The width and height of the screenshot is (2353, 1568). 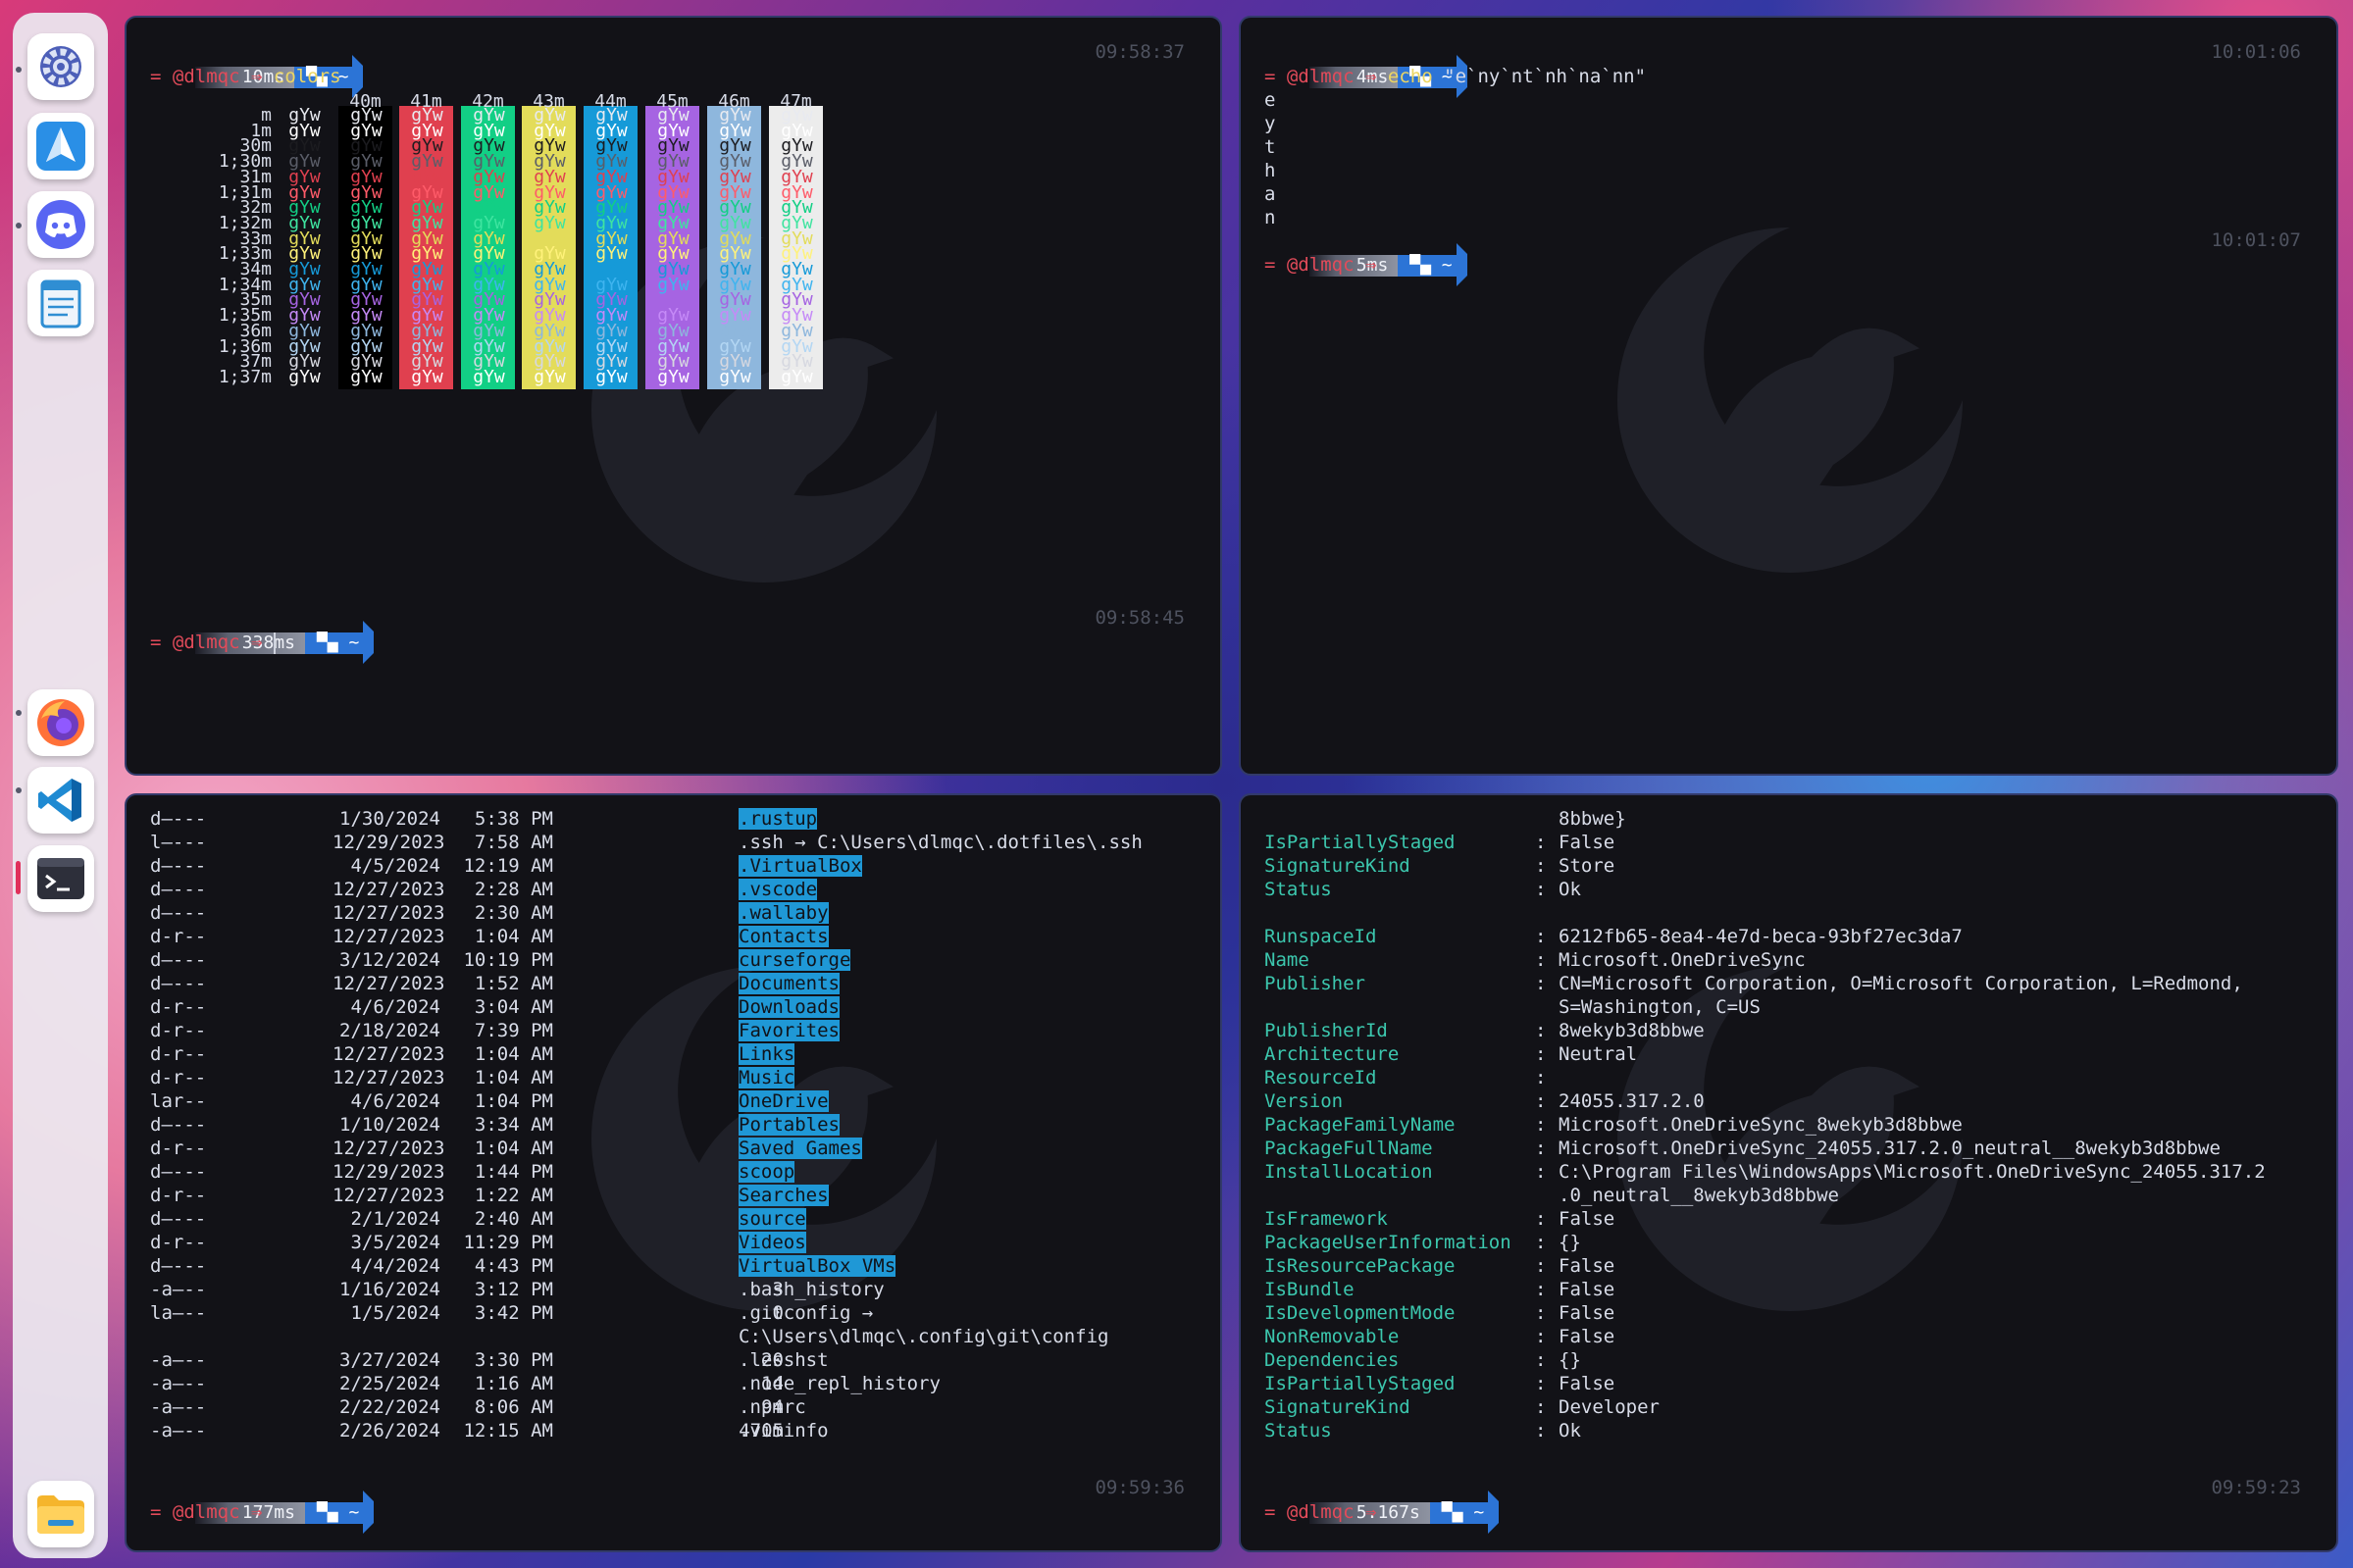 What do you see at coordinates (60, 224) in the screenshot?
I see `discord-app` at bounding box center [60, 224].